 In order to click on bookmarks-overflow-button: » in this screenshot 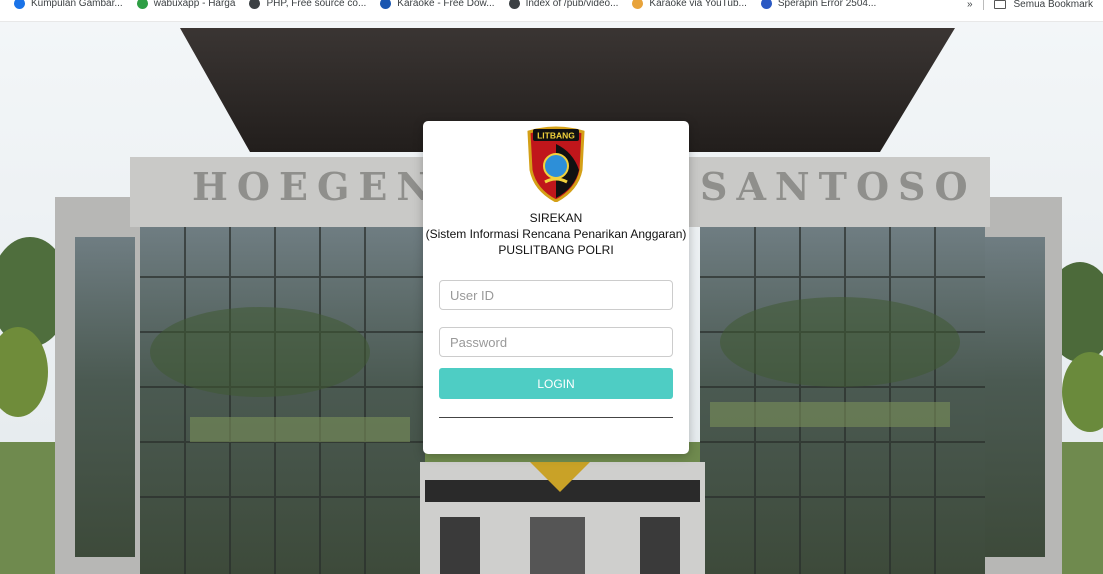, I will do `click(970, 5)`.